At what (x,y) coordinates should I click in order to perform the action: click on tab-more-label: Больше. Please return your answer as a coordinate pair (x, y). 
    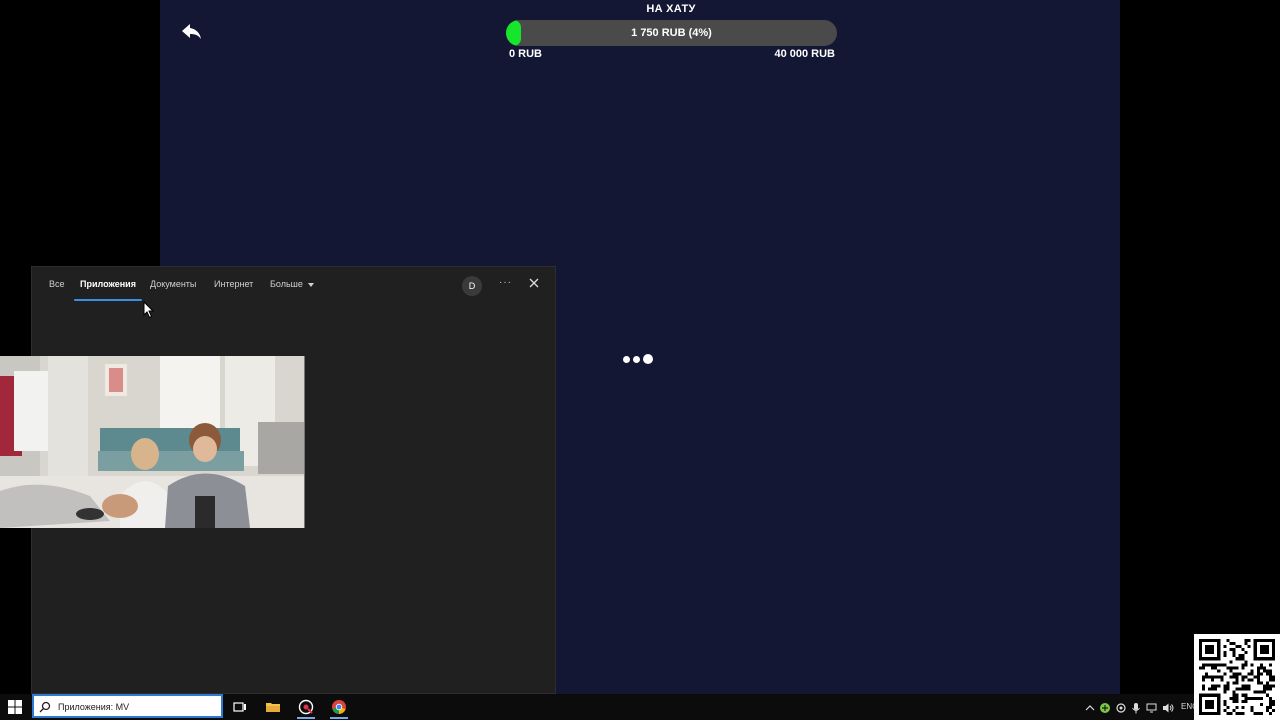
    Looking at the image, I should click on (286, 284).